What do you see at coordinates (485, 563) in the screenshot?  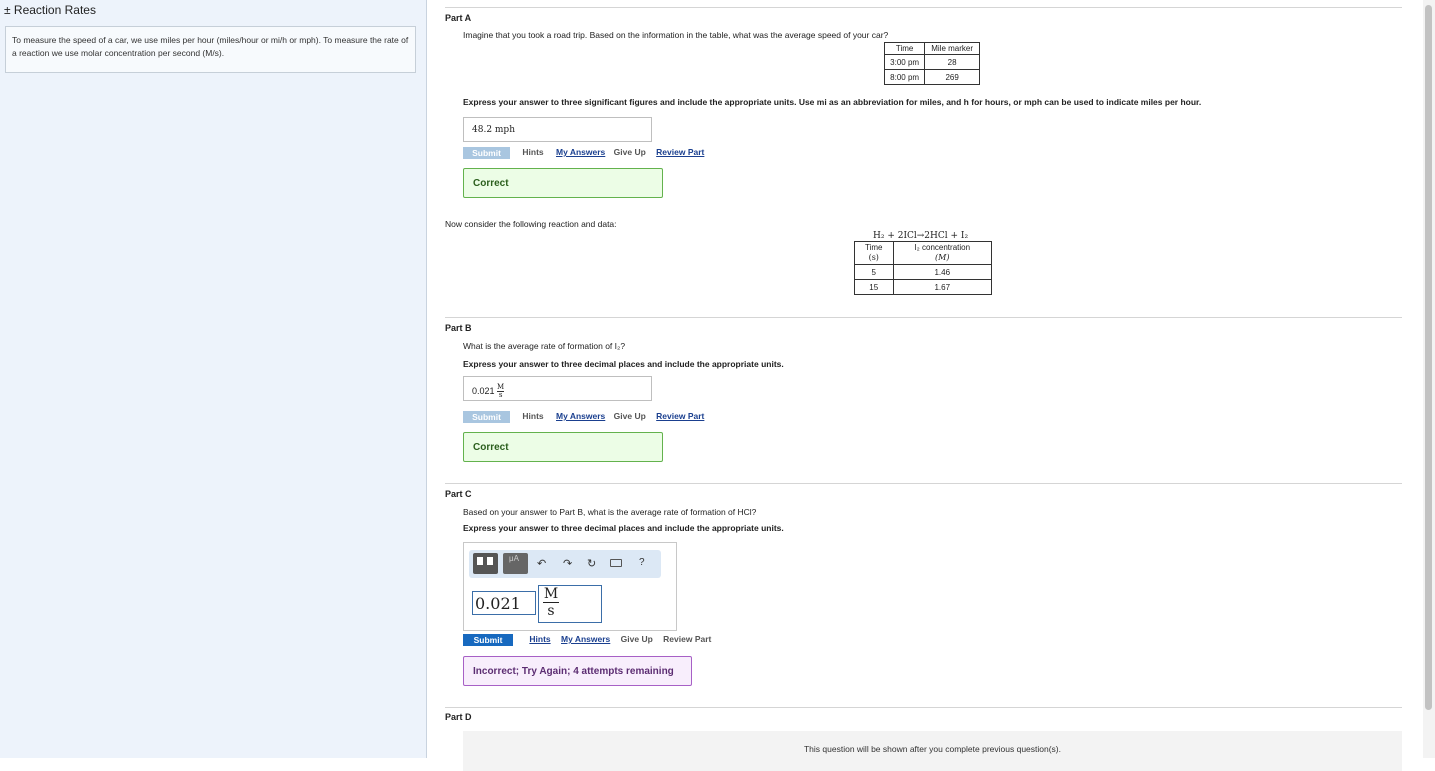 I see `template-icon` at bounding box center [485, 563].